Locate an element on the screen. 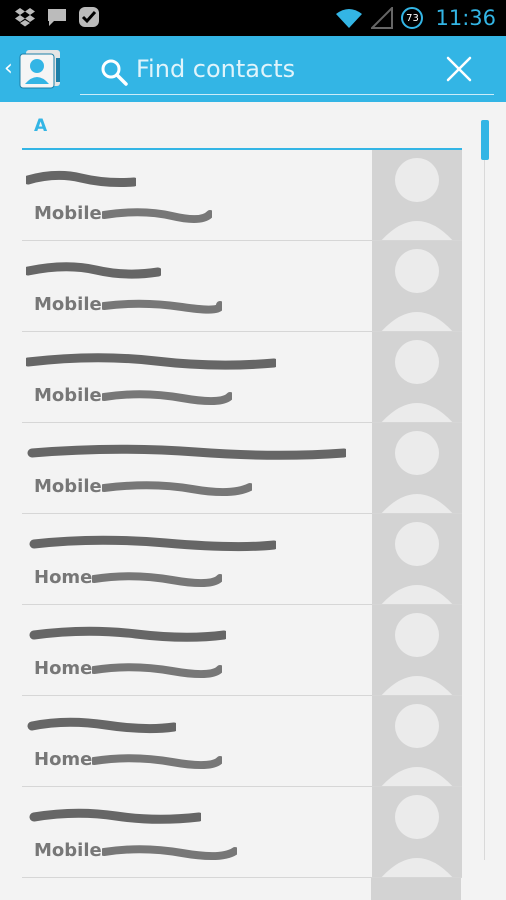 The image size is (506, 900). system-status-icons: 73 11:36 is located at coordinates (415, 18).